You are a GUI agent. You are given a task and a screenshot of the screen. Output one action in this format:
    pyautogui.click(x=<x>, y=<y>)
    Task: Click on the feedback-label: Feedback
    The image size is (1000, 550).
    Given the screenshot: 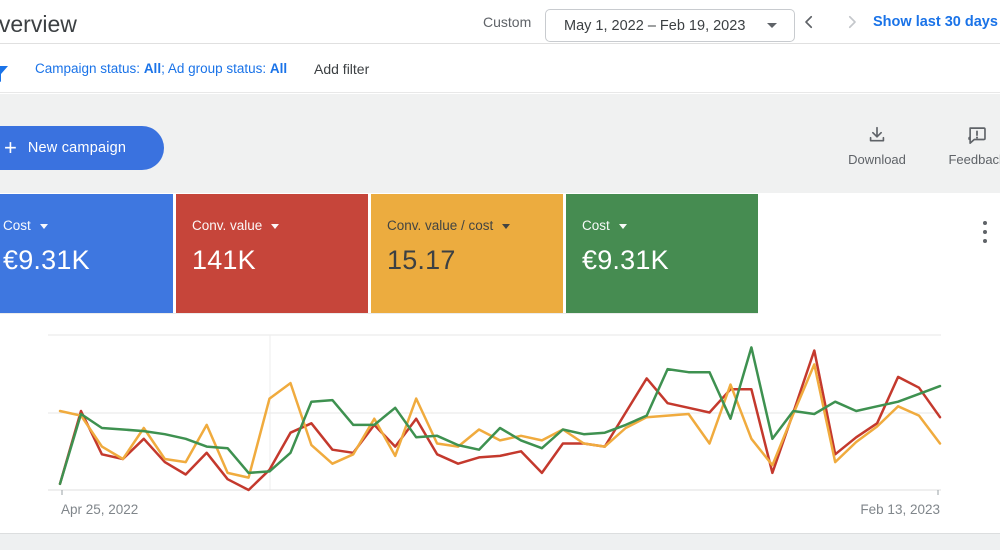 What is the action you would take?
    pyautogui.click(x=974, y=159)
    